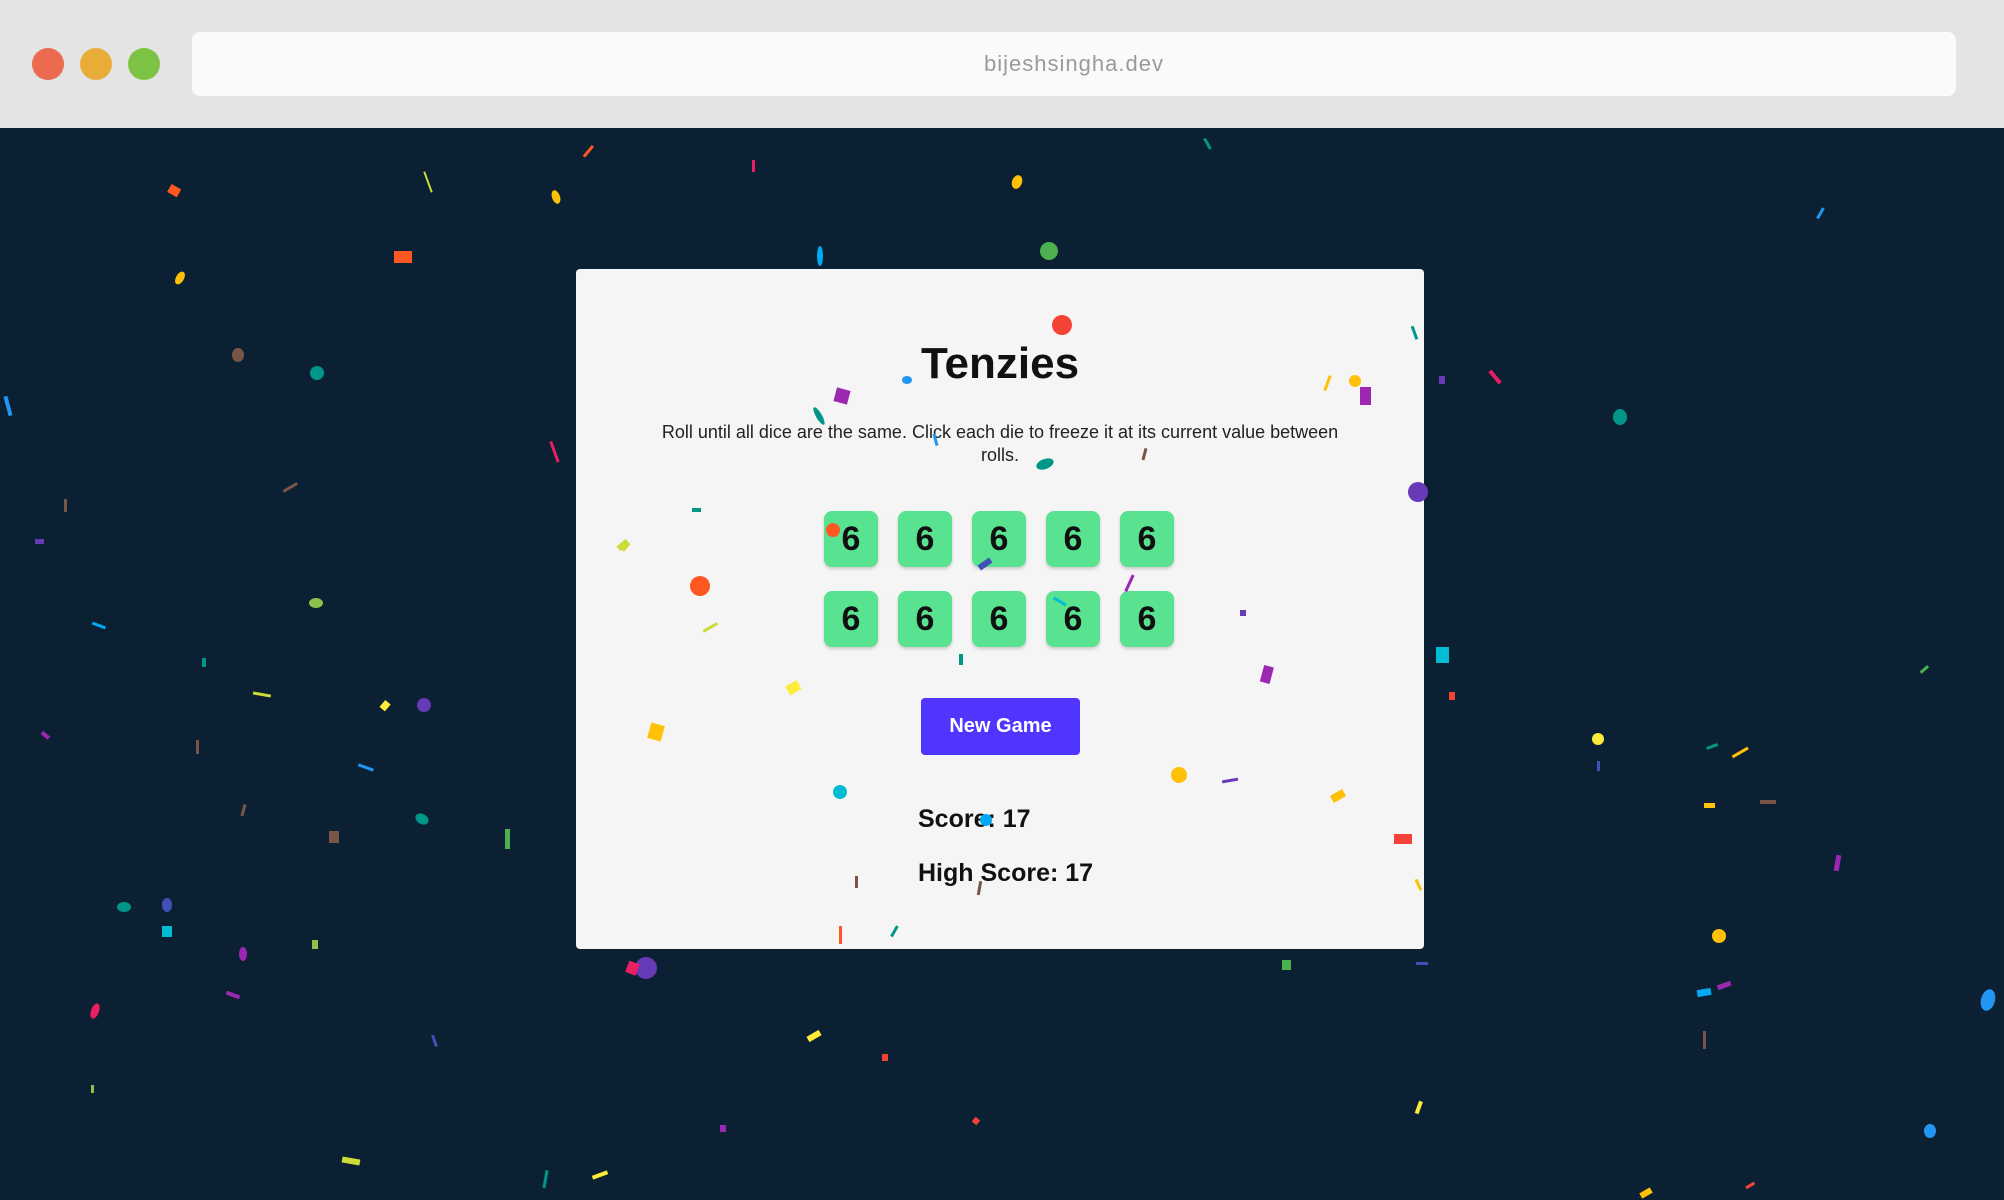 The image size is (2004, 1200). Describe the element at coordinates (144, 64) in the screenshot. I see `maximize-window-button` at that location.